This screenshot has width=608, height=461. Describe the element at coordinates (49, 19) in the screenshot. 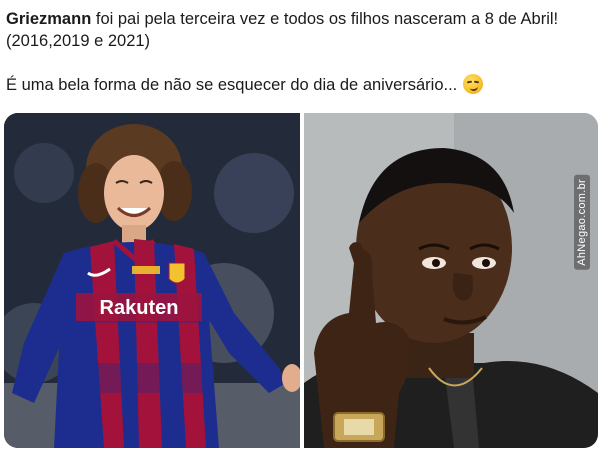

I see `author-name: Griezmann` at that location.